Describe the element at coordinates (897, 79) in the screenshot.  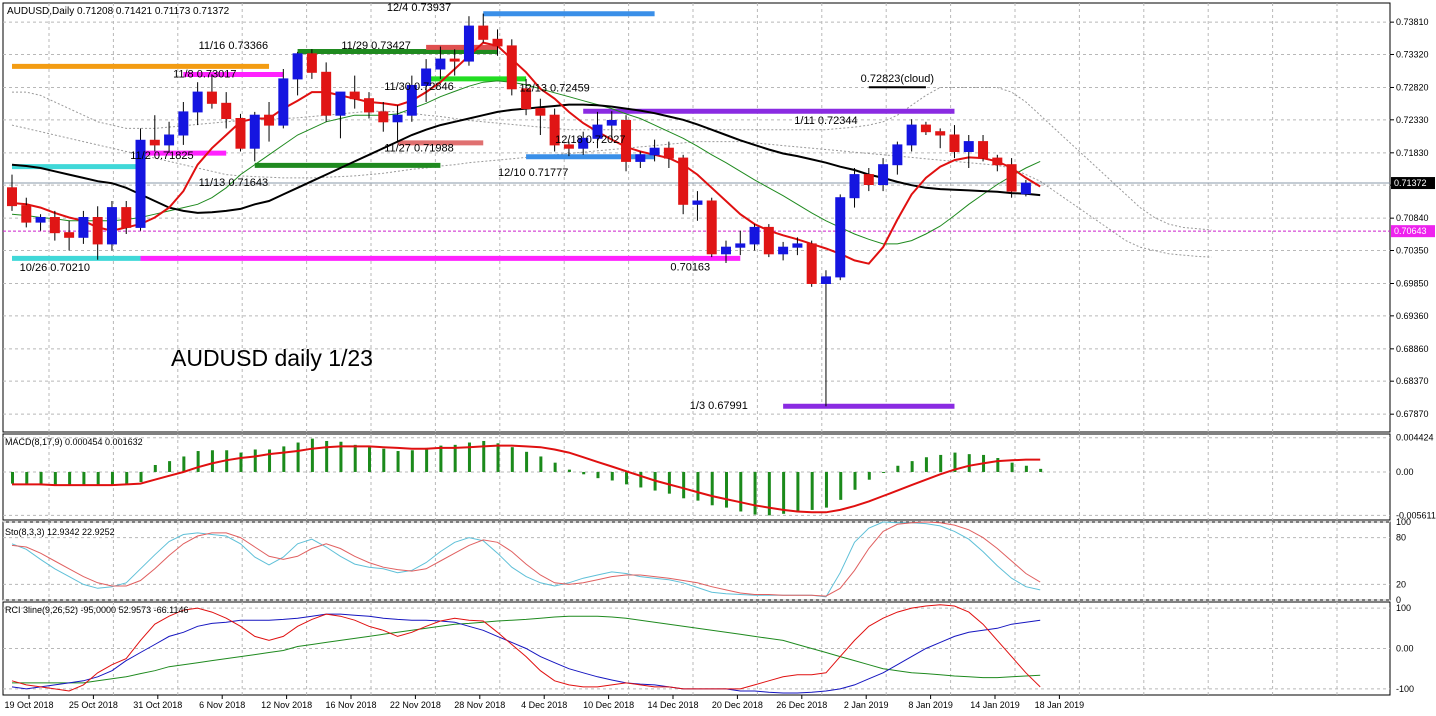
I see `annotation-label: 0.72823(cloud)` at that location.